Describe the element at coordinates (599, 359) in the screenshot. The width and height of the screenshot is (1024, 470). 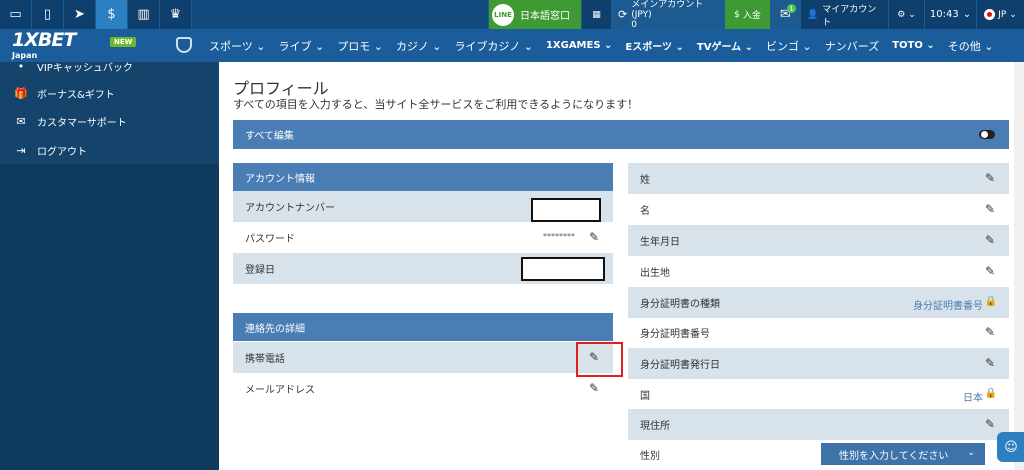
I see `highlight-box` at that location.